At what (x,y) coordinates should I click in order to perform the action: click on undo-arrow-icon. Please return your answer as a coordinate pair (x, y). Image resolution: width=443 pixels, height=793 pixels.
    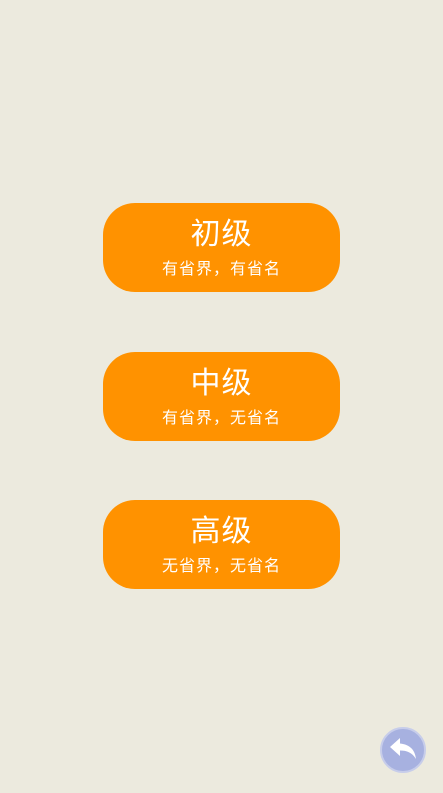
    Looking at the image, I should click on (403, 748).